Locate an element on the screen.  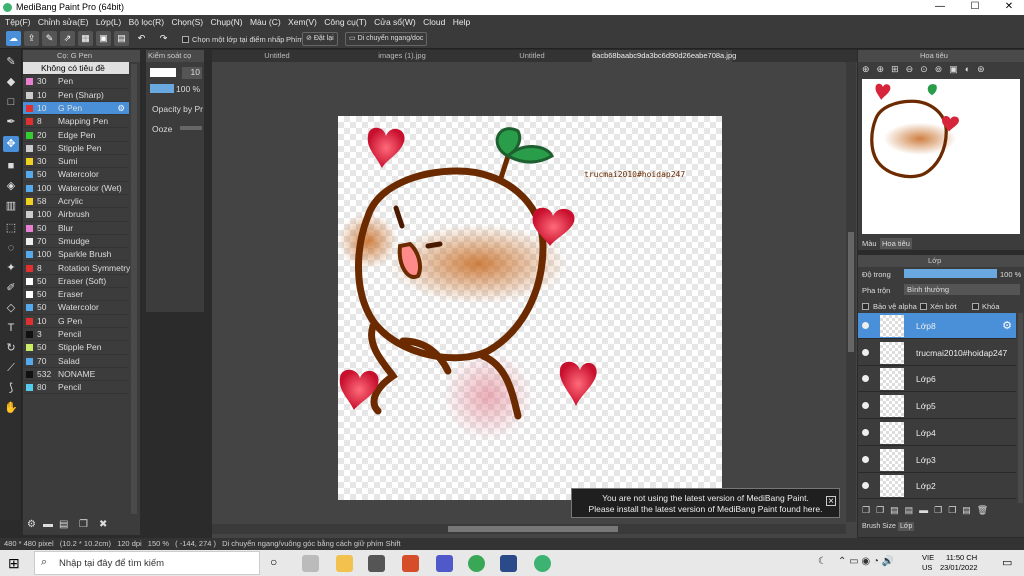
operation-tool-icon: ↻ is located at coordinates (11, 348).